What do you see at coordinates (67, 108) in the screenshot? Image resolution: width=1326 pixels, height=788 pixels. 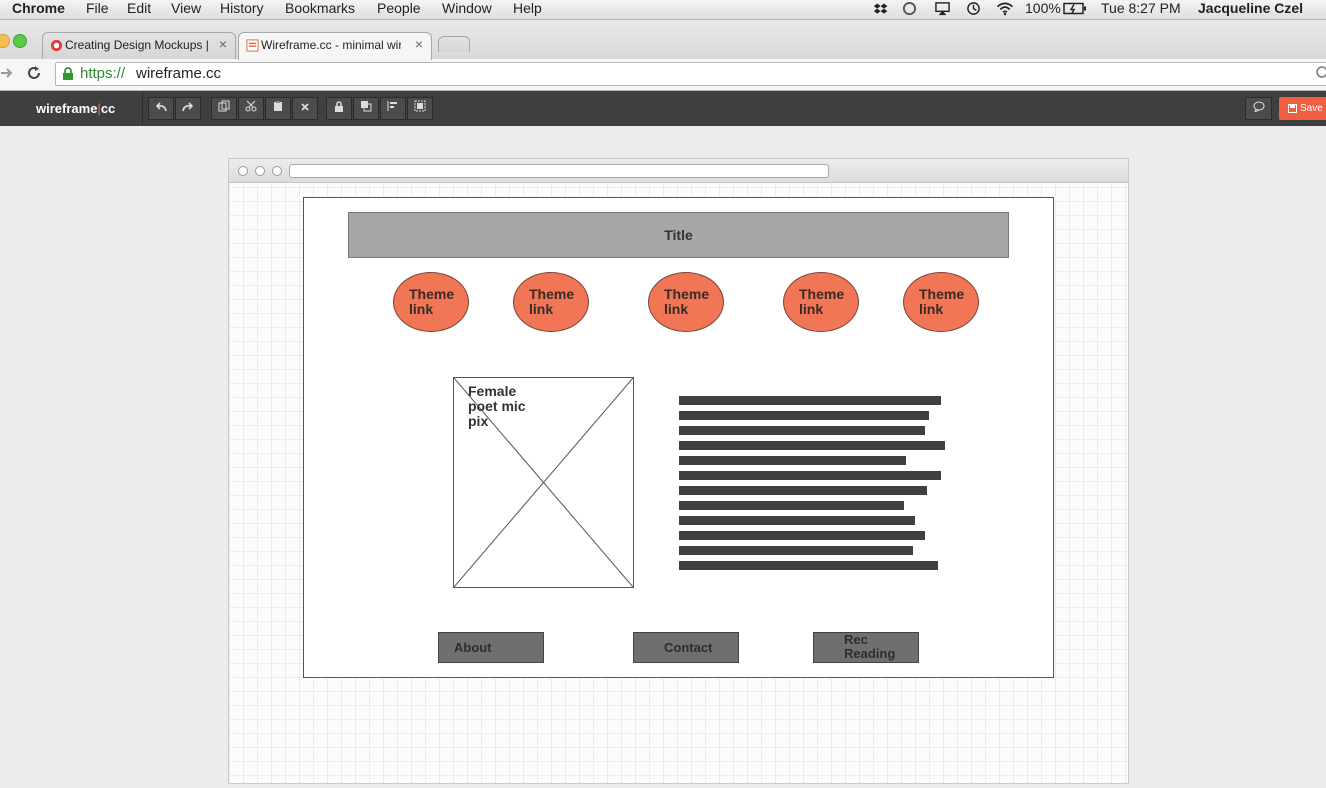 I see `logo-main: wireframe` at bounding box center [67, 108].